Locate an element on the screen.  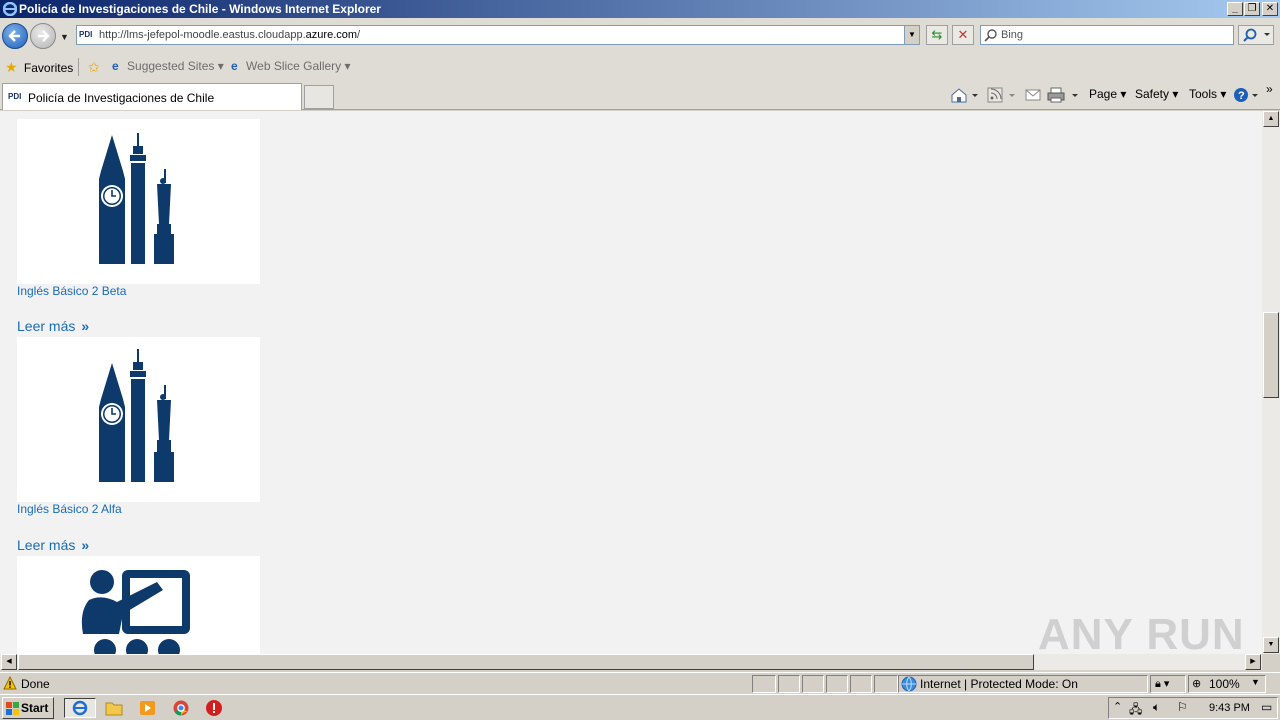
system-tray: ⌃ 🖧︎ 🔈︎ ⚐ 9:43 PM ▭ is located at coordinates (1193, 708).